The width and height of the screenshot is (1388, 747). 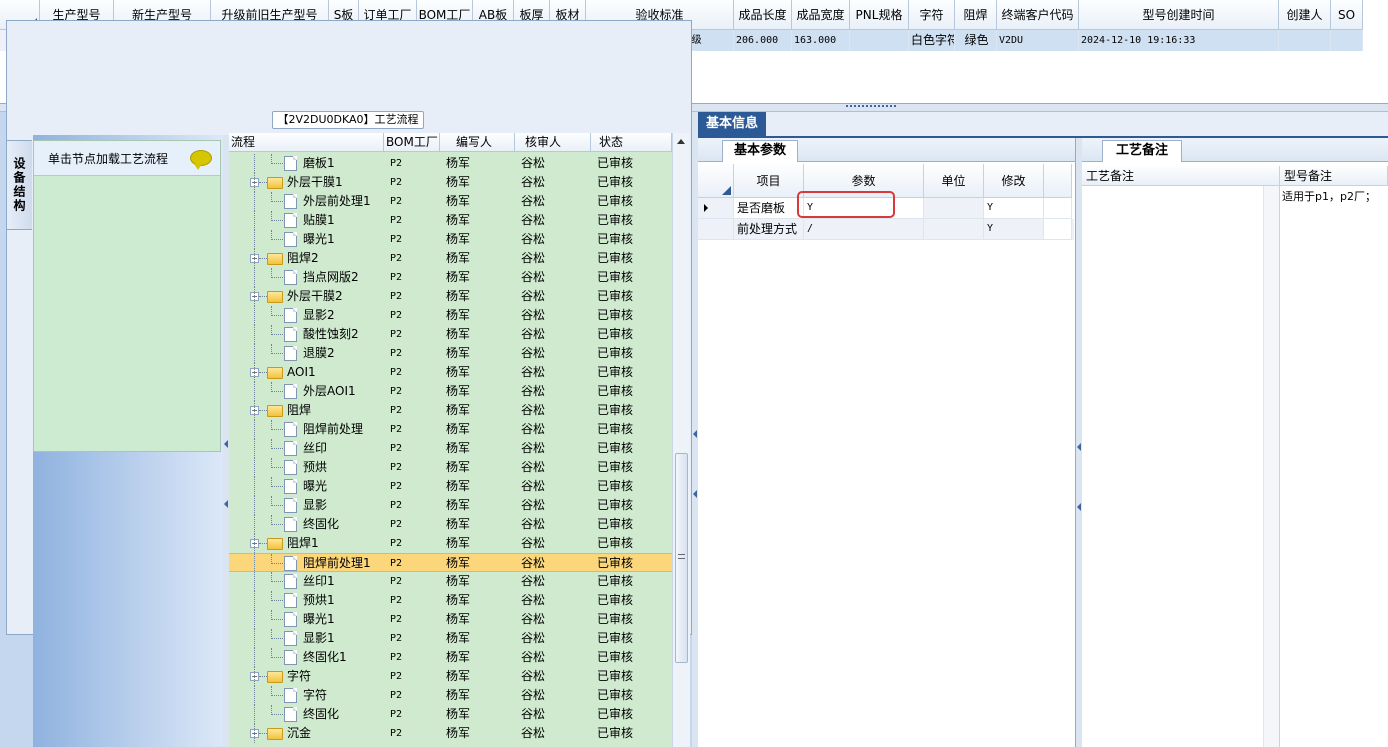 I want to click on tree-row: 磨板1 P2 杨军 谷松 已审核, so click(x=450, y=163).